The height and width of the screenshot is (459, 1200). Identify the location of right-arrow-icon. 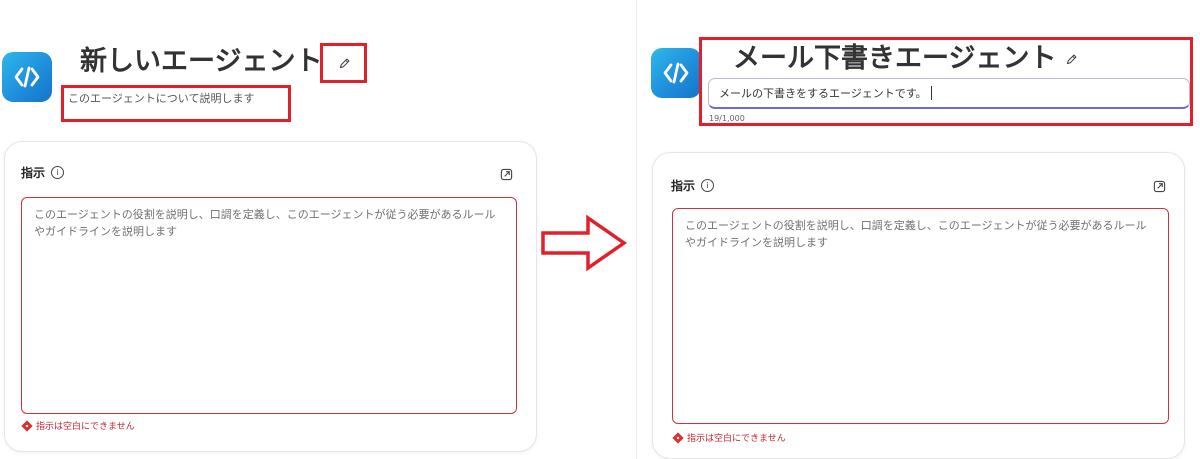
(584, 243).